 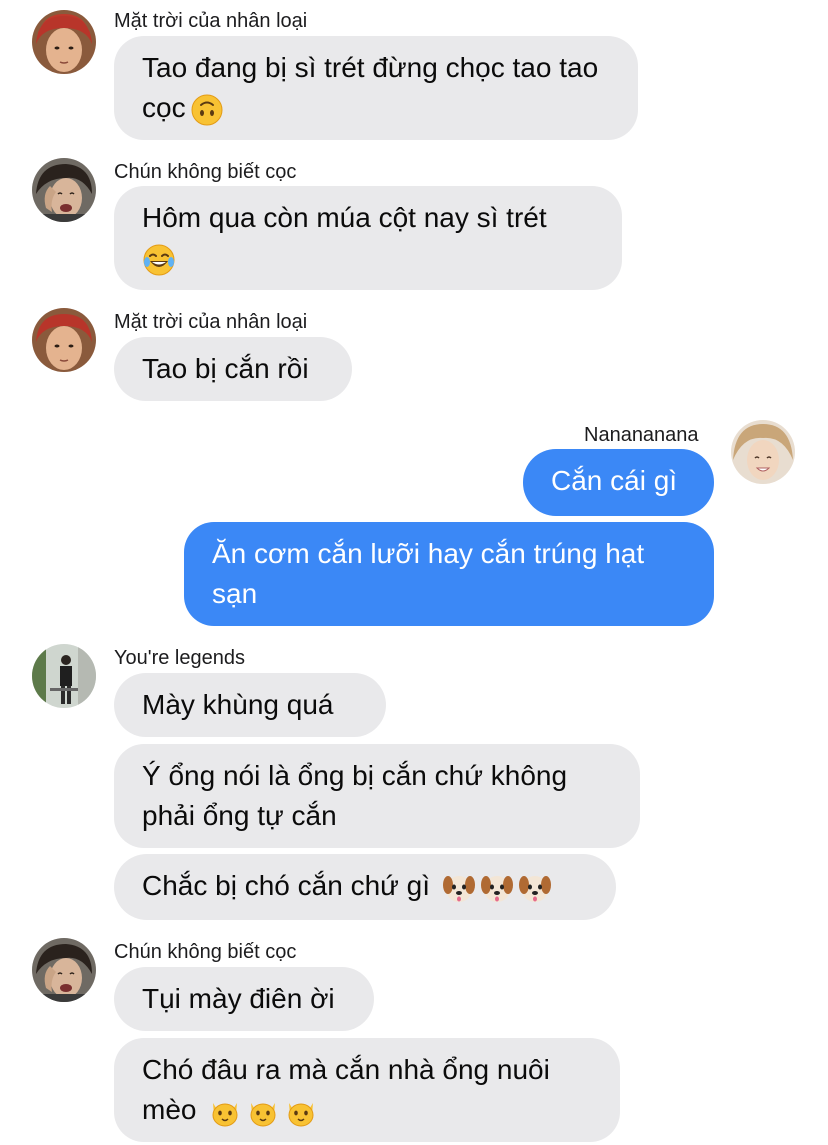 I want to click on message-text: Cắn cái gì, so click(x=614, y=480).